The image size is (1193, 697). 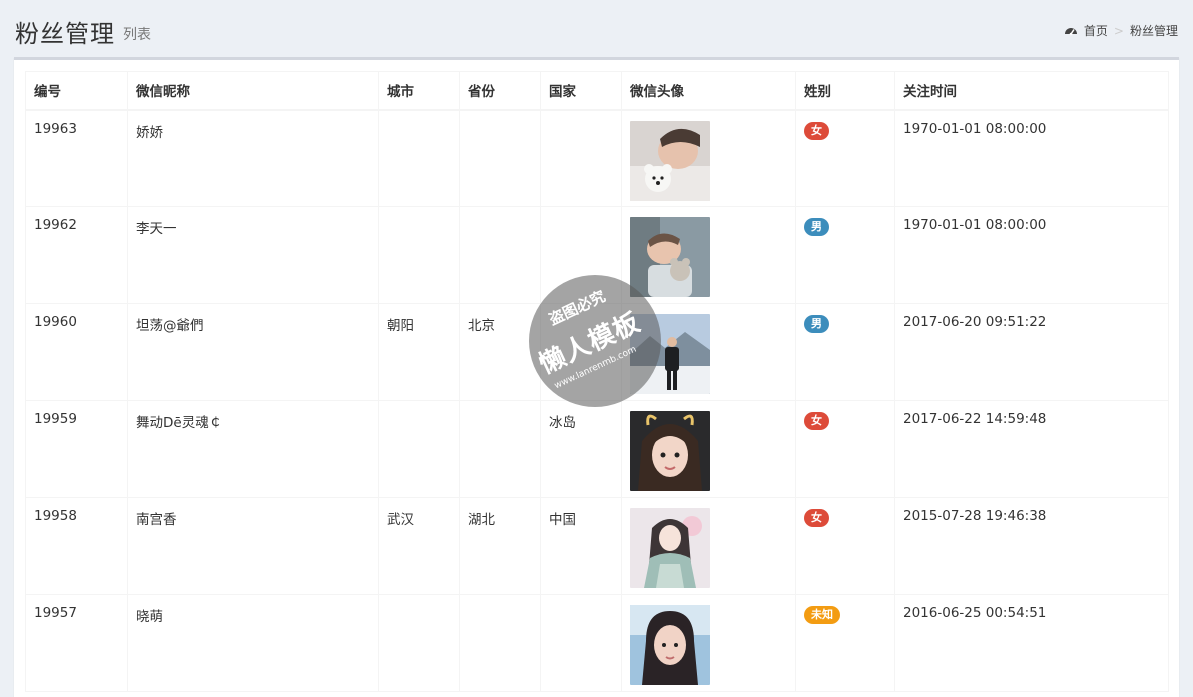 What do you see at coordinates (581, 449) in the screenshot?
I see `cell-country: 冰岛` at bounding box center [581, 449].